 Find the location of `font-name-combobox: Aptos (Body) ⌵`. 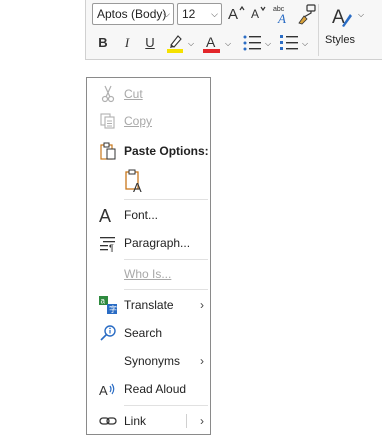

font-name-combobox: Aptos (Body) ⌵ is located at coordinates (133, 14).